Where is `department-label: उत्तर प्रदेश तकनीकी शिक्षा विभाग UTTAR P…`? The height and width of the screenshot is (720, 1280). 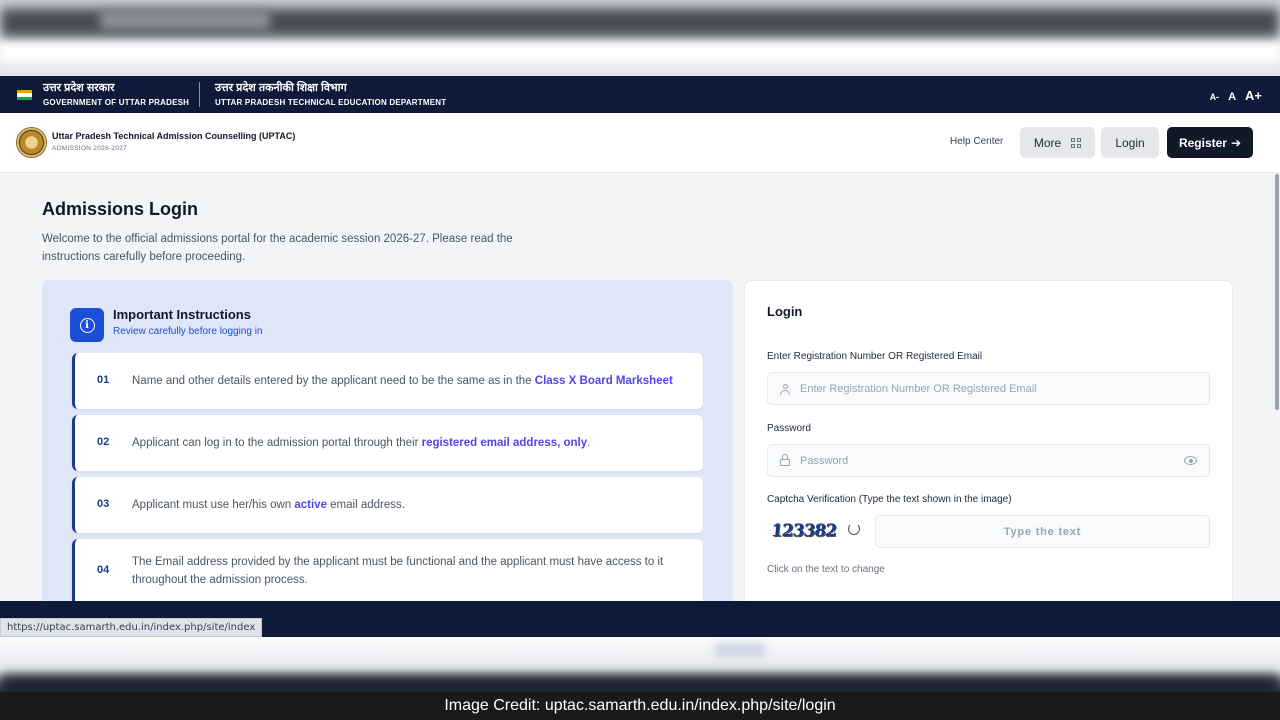
department-label: उत्तर प्रदेश तकनीकी शिक्षा विभाग UTTAR P… is located at coordinates (330, 94).